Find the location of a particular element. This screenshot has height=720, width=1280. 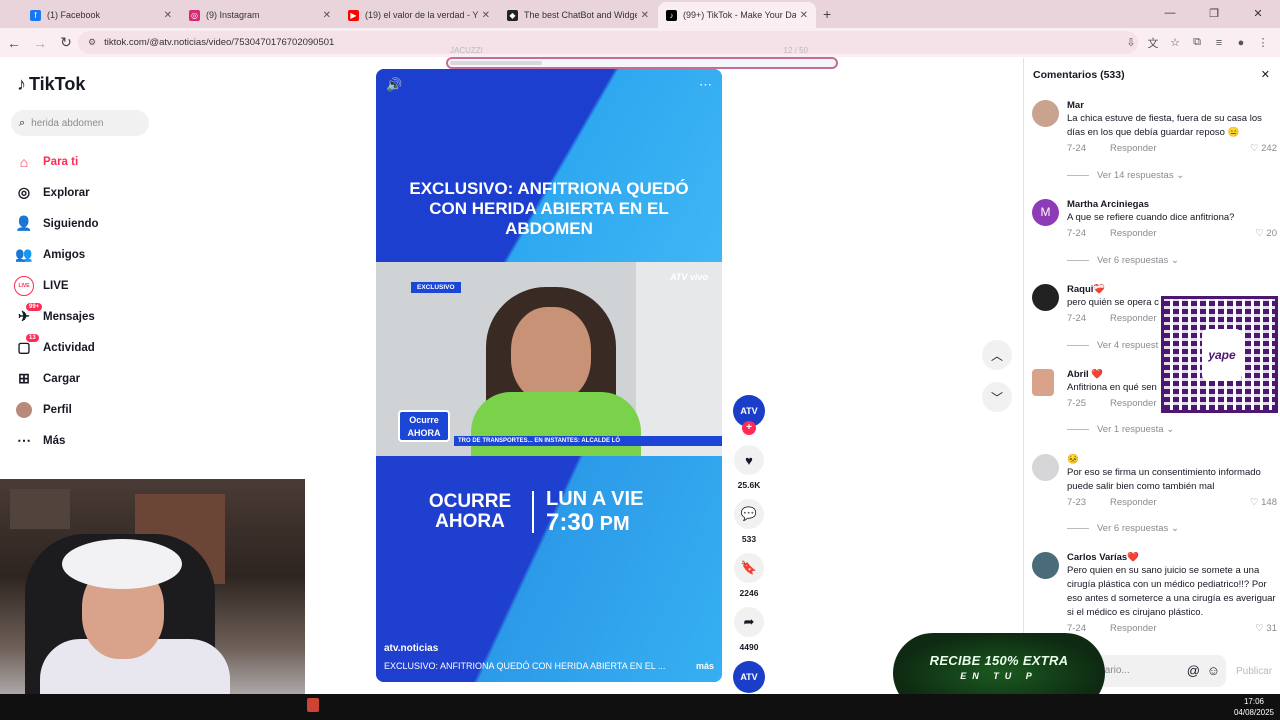

commenter-name: 😣 is located at coordinates (1172, 459).